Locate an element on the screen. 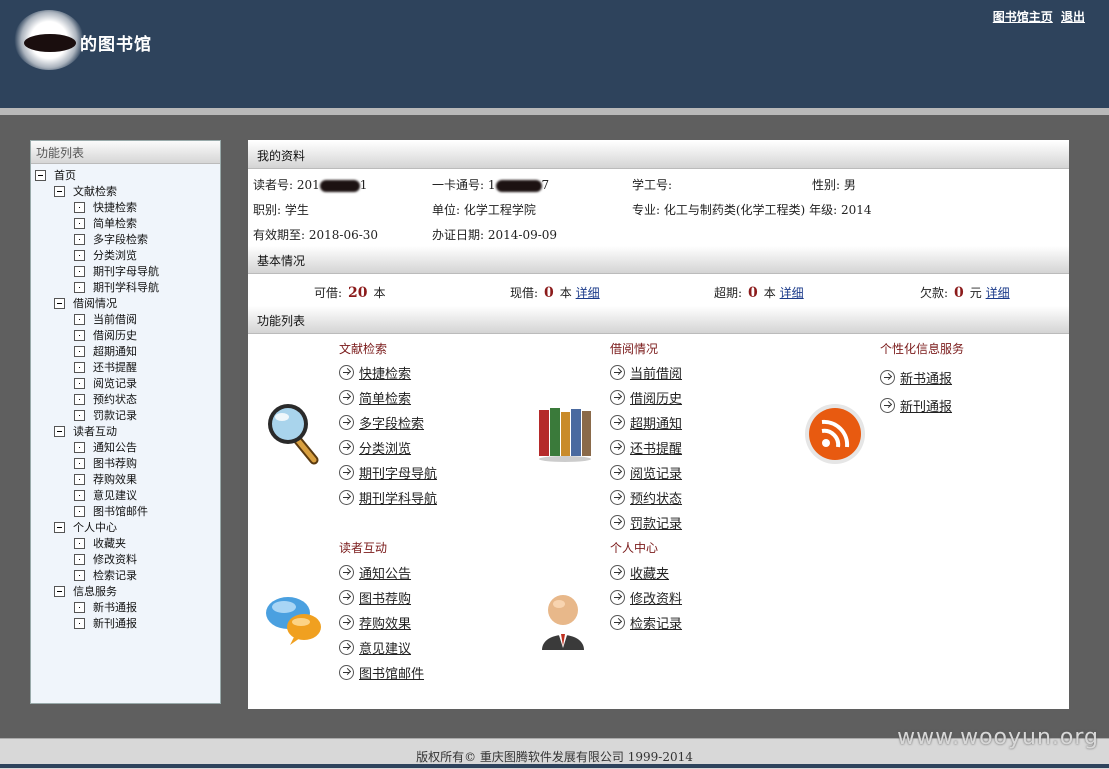  current-detail-link: 详细 is located at coordinates (588, 293).